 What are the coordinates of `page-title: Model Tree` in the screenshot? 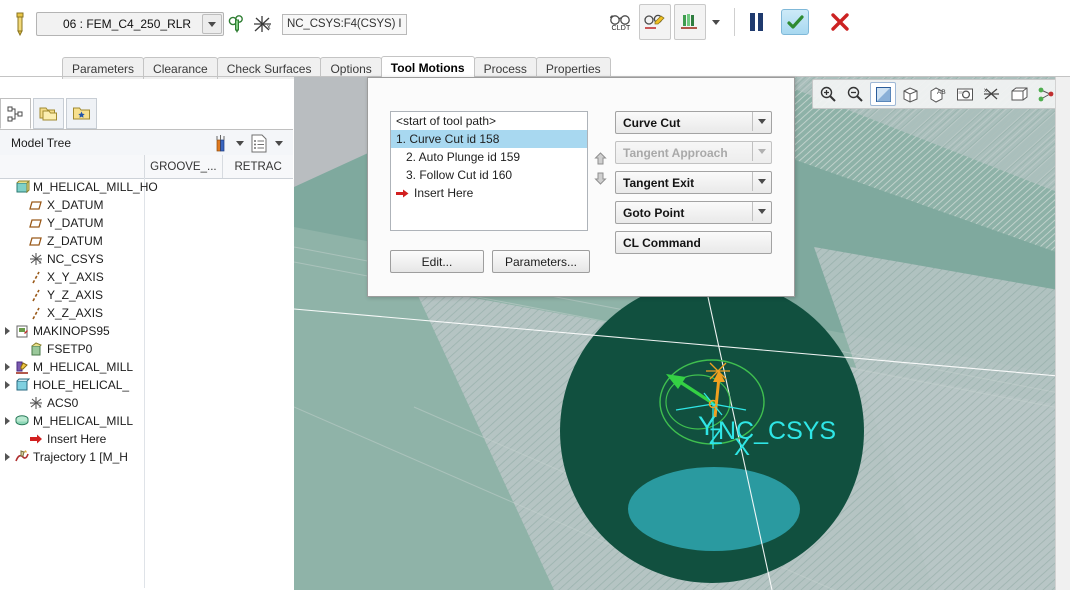 It's located at (41, 143).